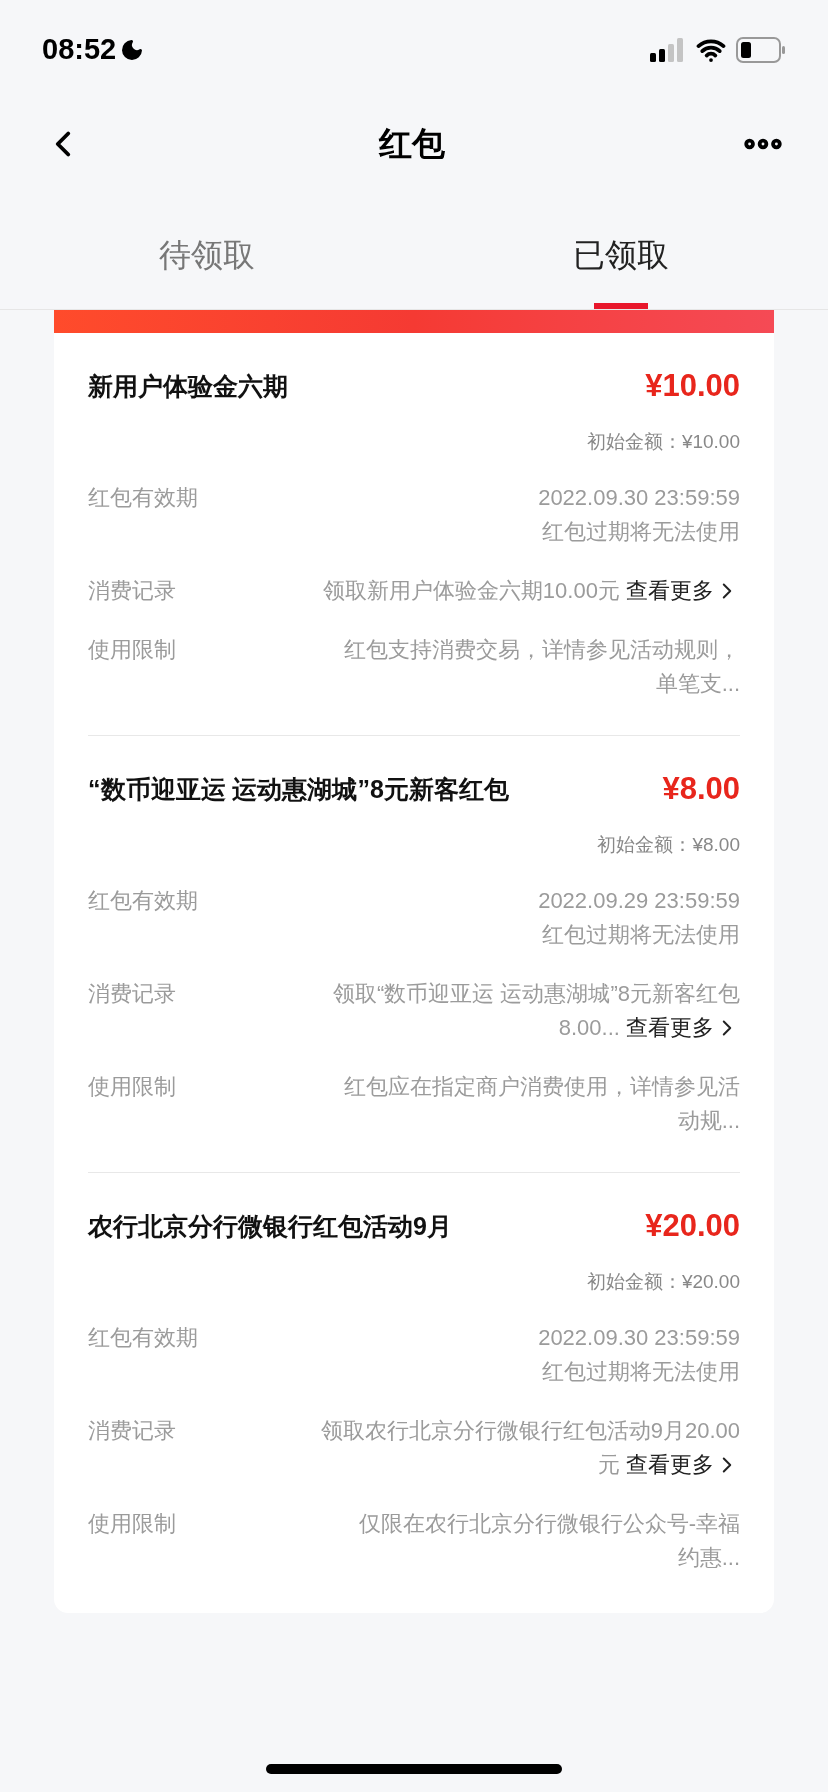 The image size is (828, 1792). I want to click on moon-icon, so click(132, 50).